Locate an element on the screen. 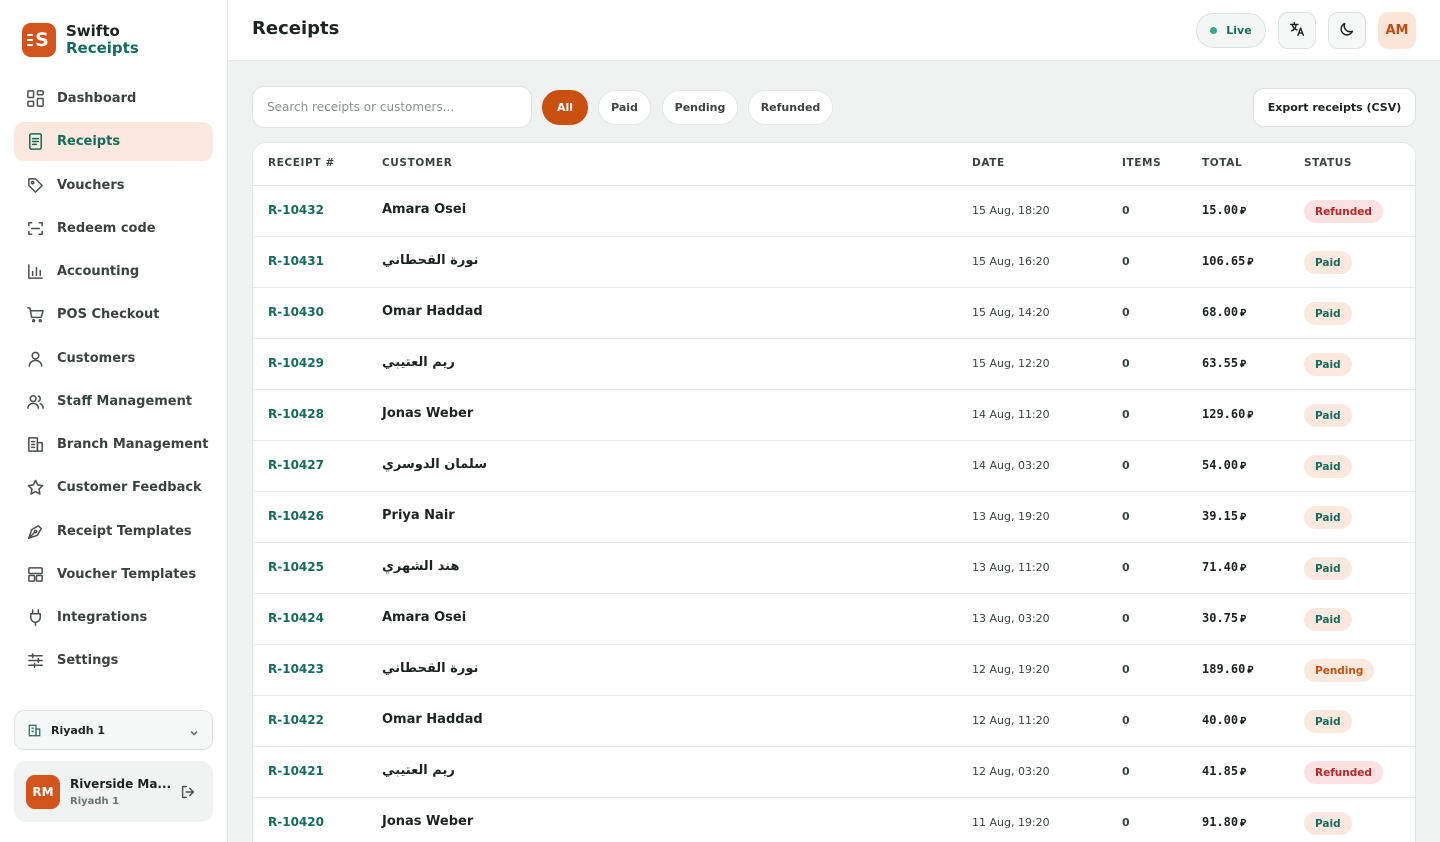 The height and width of the screenshot is (842, 1440). sidebar-item-pos-checkout: POS Checkout is located at coordinates (113, 314).